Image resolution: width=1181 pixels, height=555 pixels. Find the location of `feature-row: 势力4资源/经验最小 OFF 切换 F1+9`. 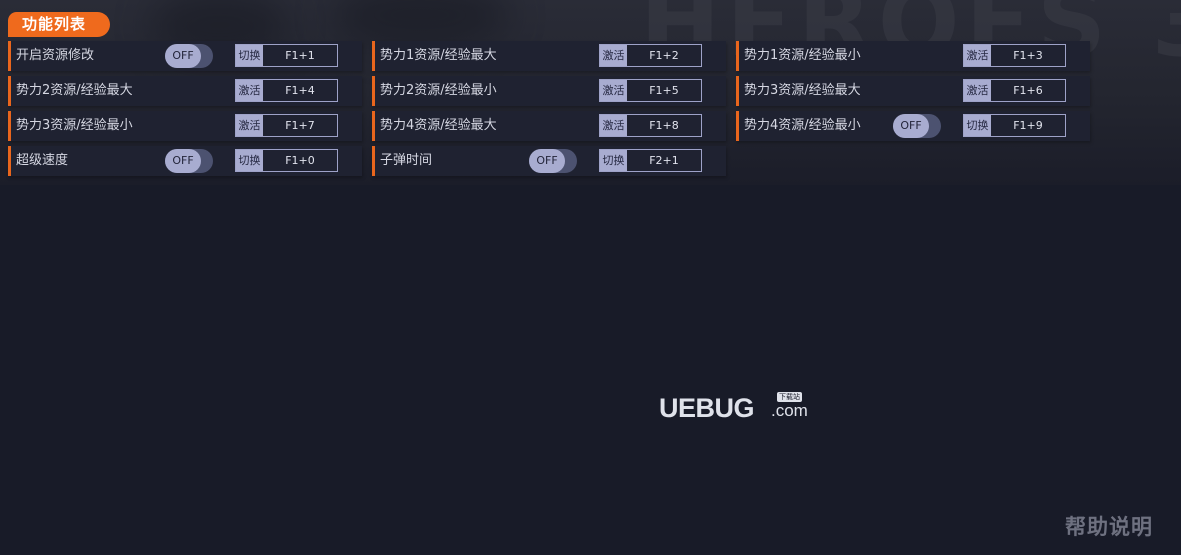

feature-row: 势力4资源/经验最小 OFF 切换 F1+9 is located at coordinates (913, 126).